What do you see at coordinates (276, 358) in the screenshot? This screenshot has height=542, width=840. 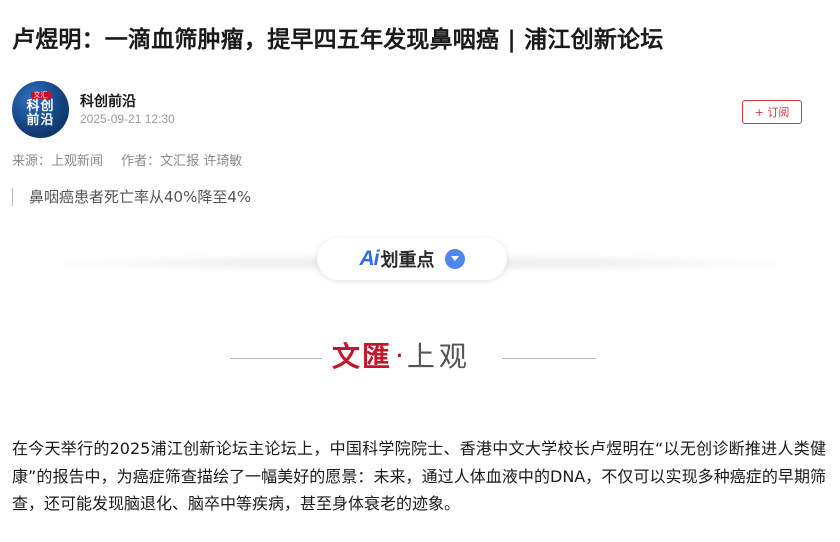 I see `brand-line-left` at bounding box center [276, 358].